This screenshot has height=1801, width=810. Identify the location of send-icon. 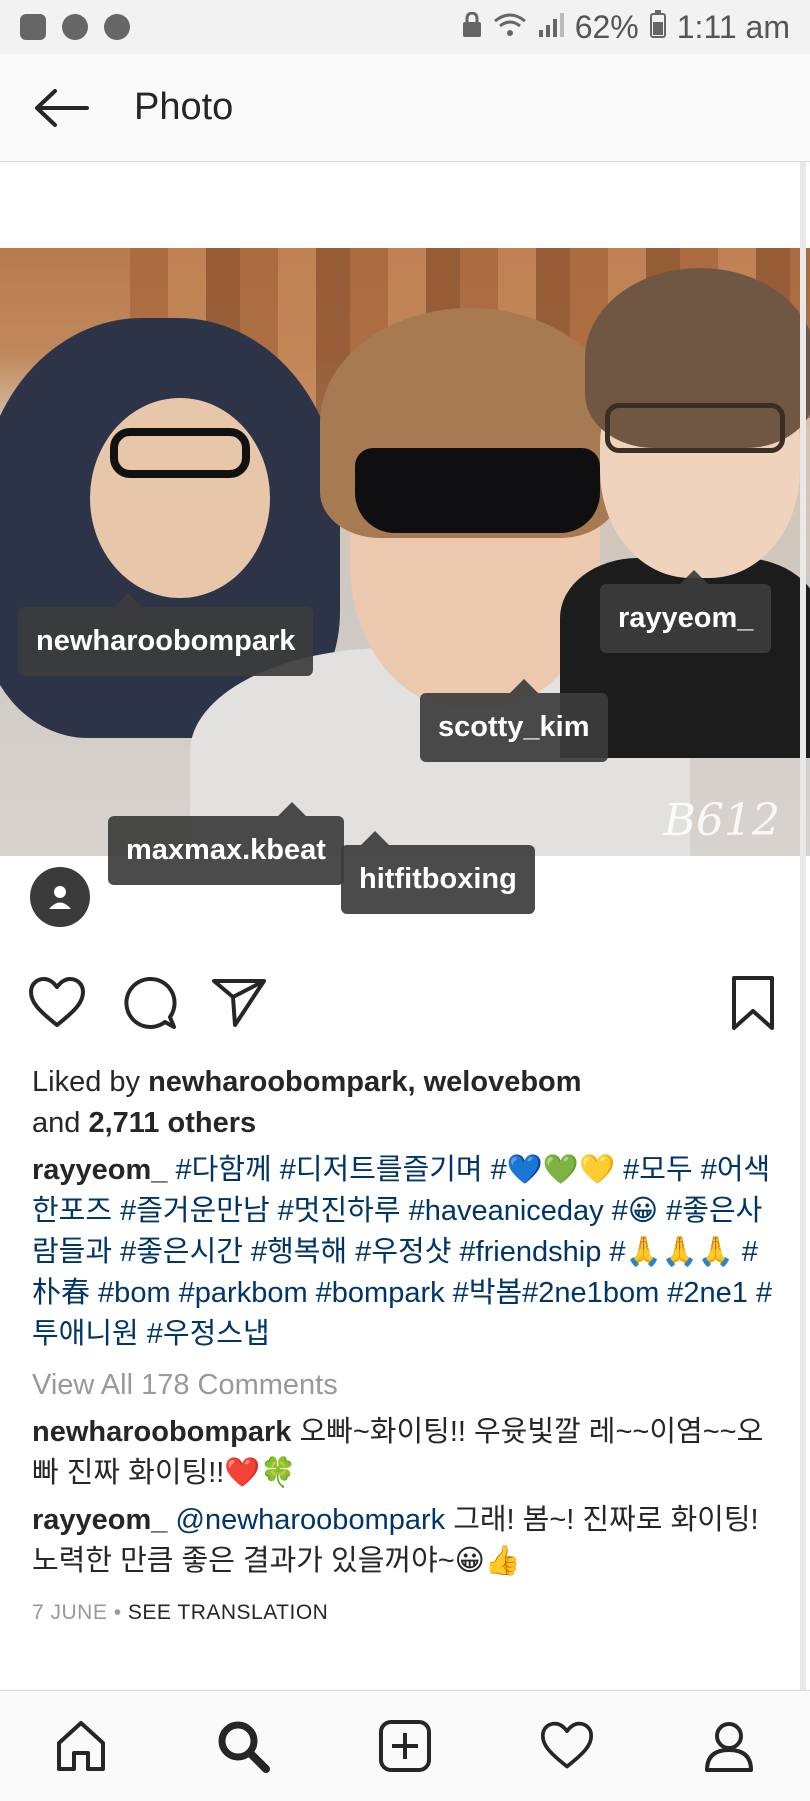
(239, 1003).